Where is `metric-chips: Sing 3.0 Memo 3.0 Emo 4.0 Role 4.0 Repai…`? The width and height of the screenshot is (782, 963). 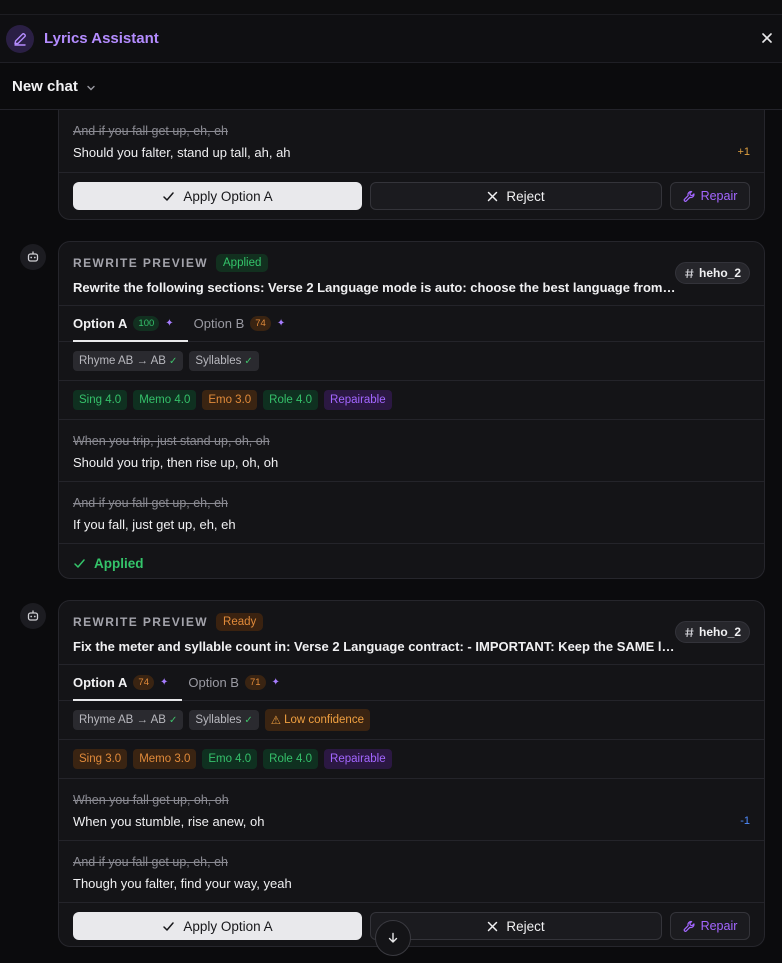 metric-chips: Sing 3.0 Memo 3.0 Emo 4.0 Role 4.0 Repai… is located at coordinates (411, 759).